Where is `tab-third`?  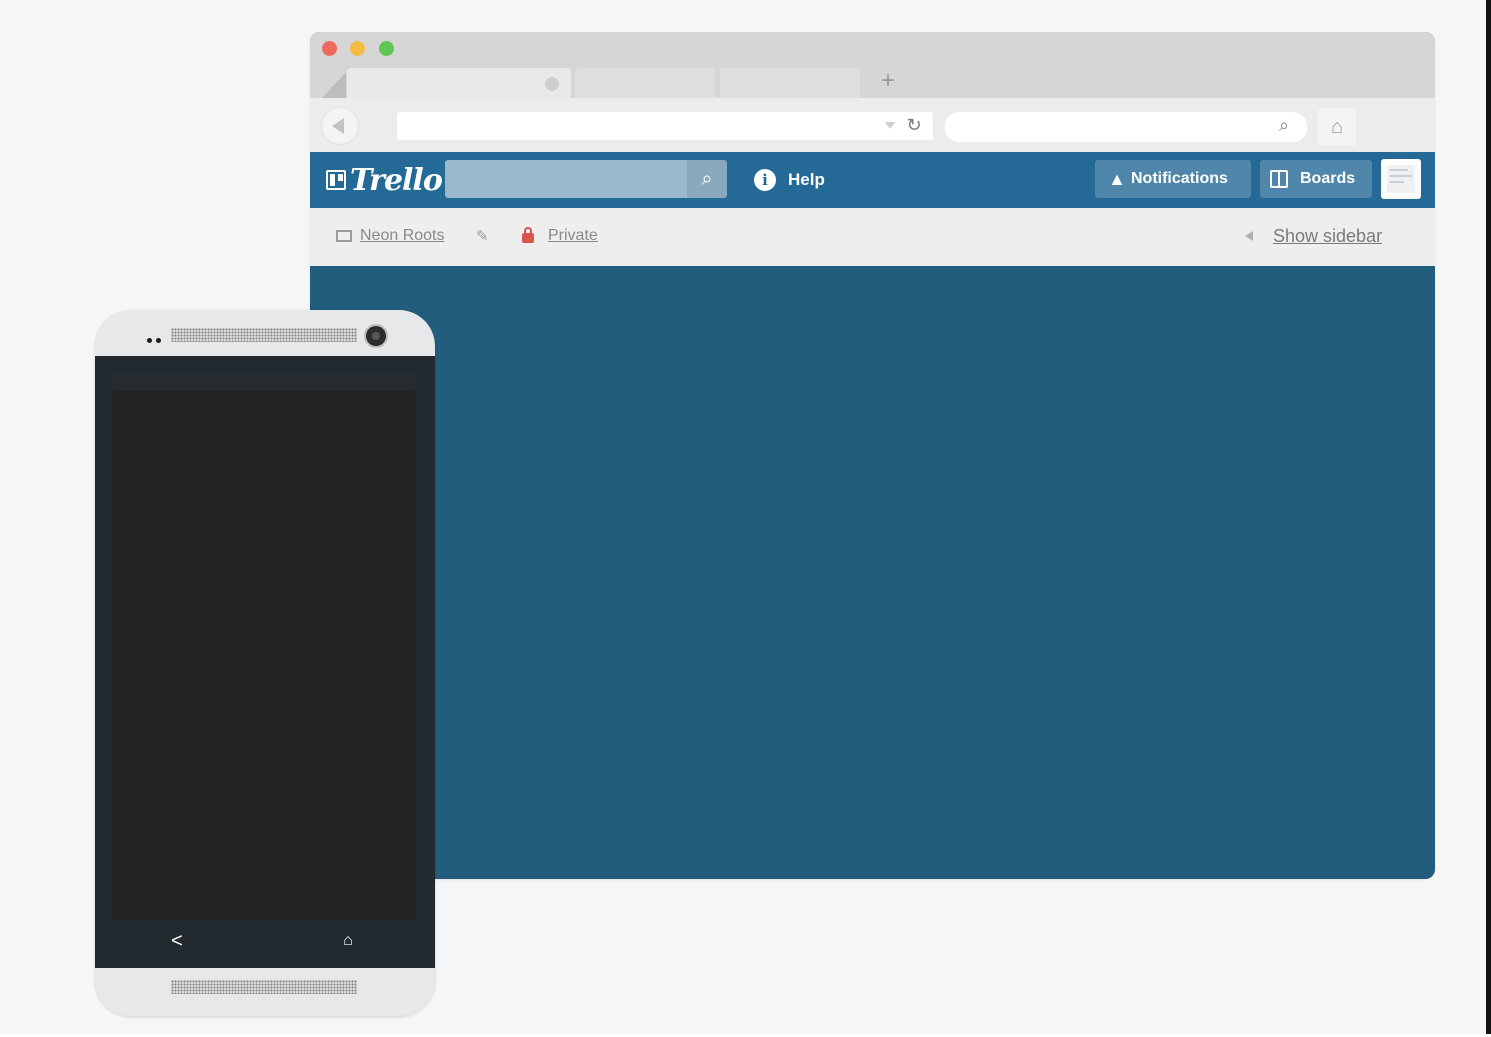
tab-third is located at coordinates (790, 83).